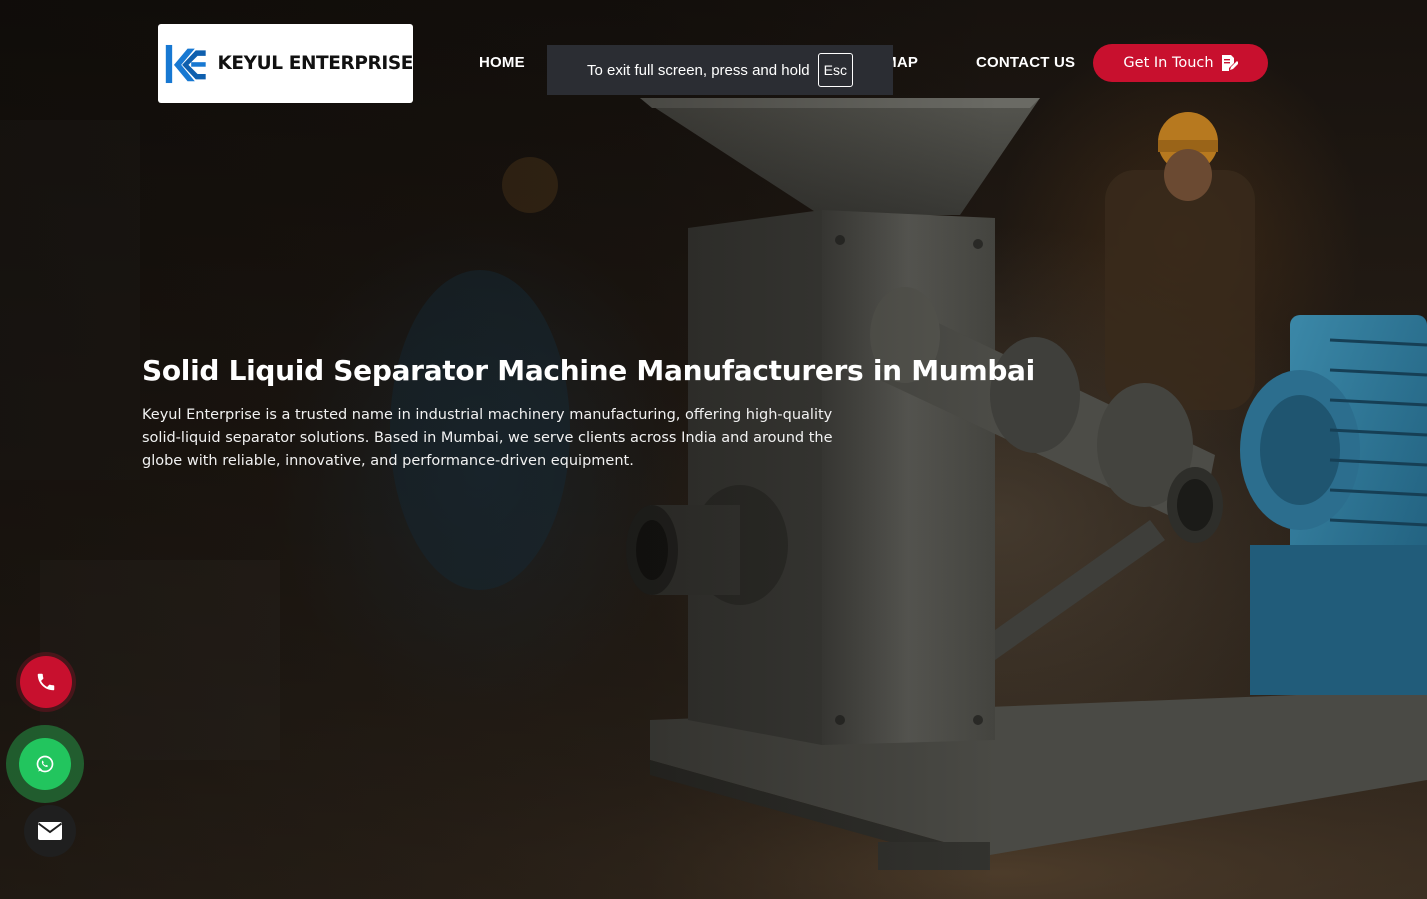  Describe the element at coordinates (1025, 62) in the screenshot. I see `nav-contact-link: CONTACT US` at that location.